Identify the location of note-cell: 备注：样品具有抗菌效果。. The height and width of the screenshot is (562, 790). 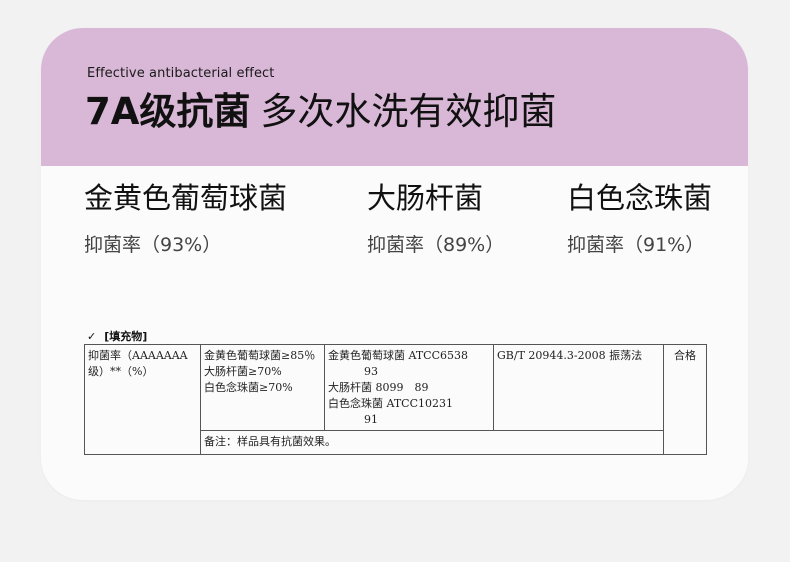
(432, 442).